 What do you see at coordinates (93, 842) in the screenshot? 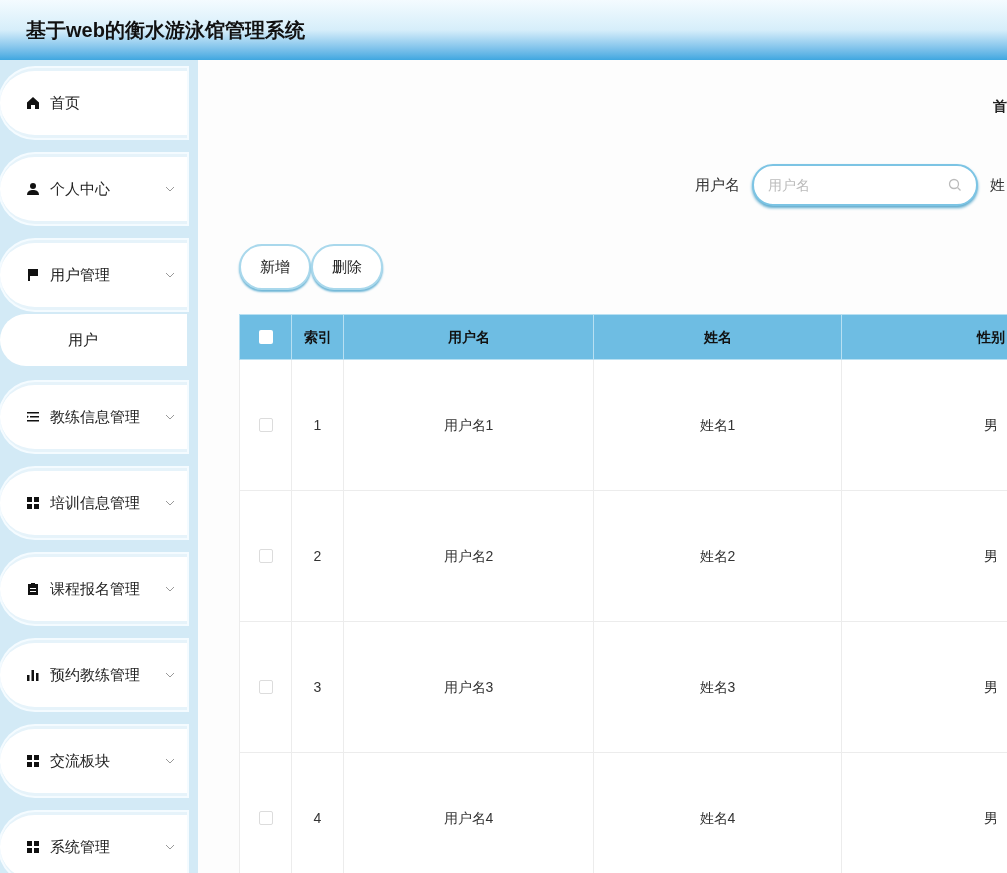
I see `sidebar-menu-item: 系统管理` at bounding box center [93, 842].